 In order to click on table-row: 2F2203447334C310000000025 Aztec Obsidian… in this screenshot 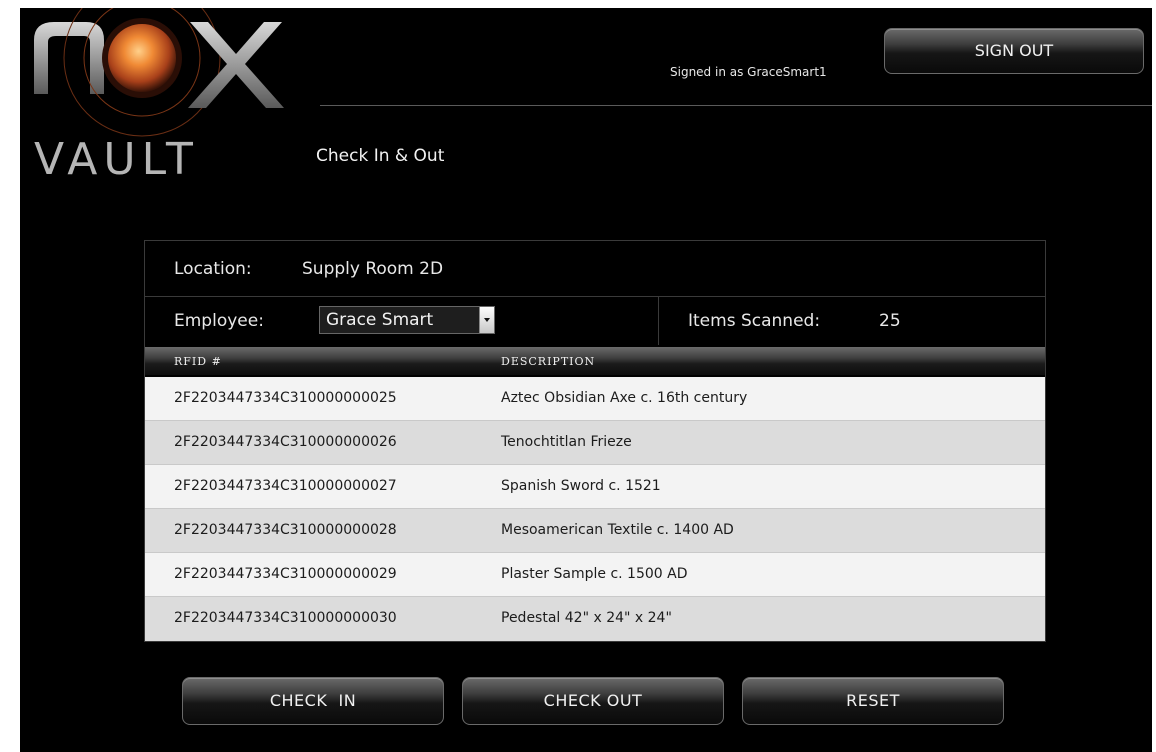, I will do `click(595, 399)`.